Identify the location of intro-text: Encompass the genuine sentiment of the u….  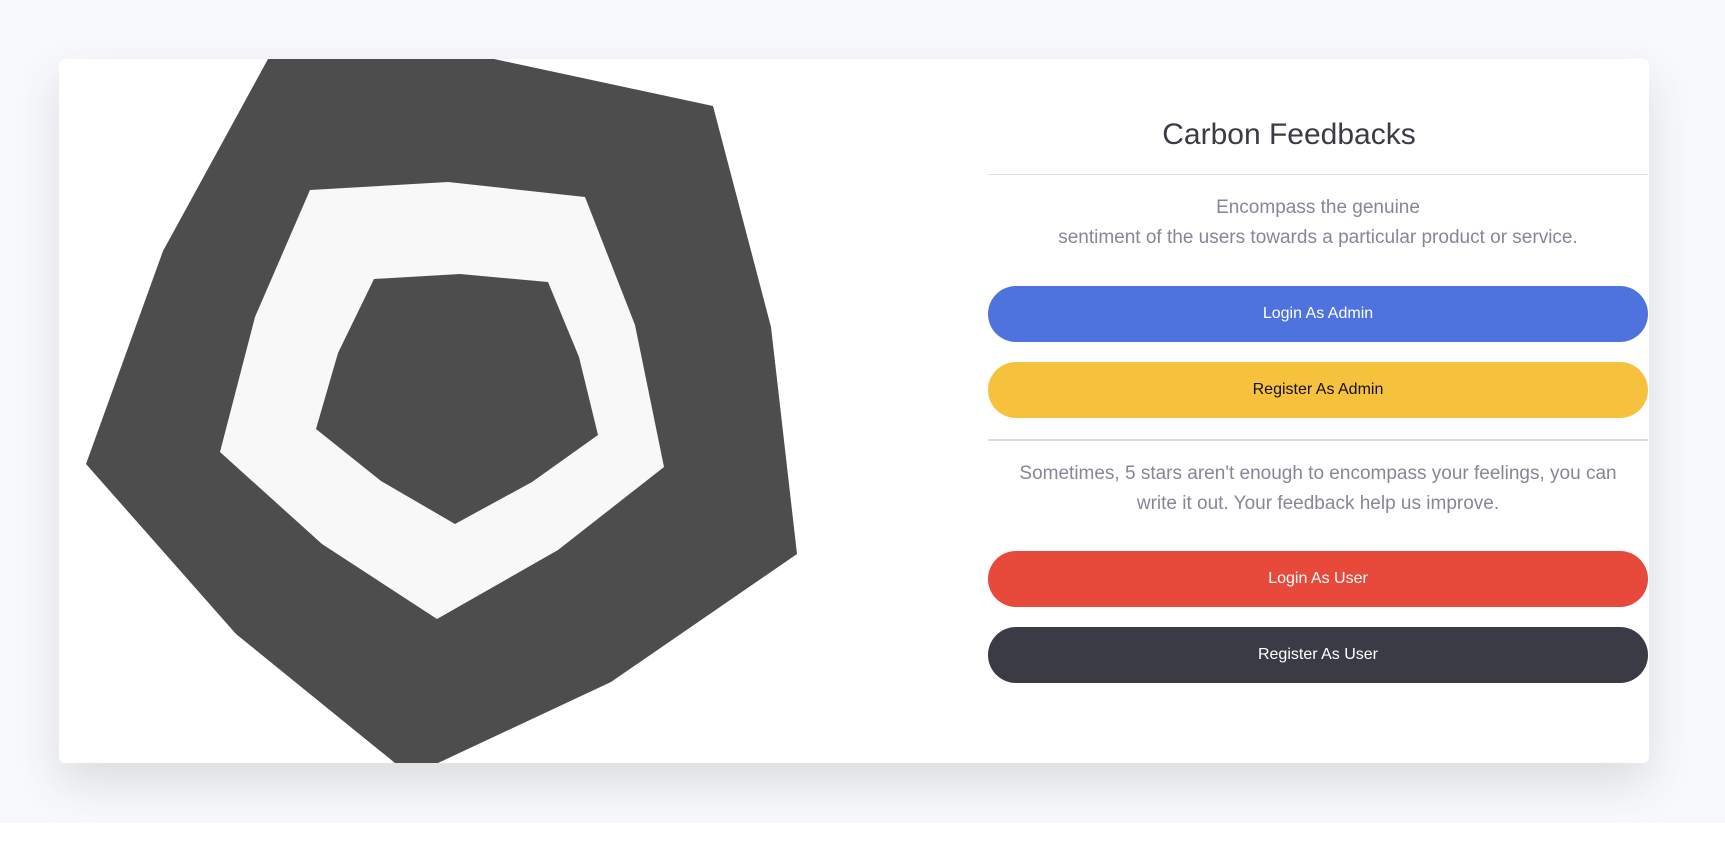
(1318, 223).